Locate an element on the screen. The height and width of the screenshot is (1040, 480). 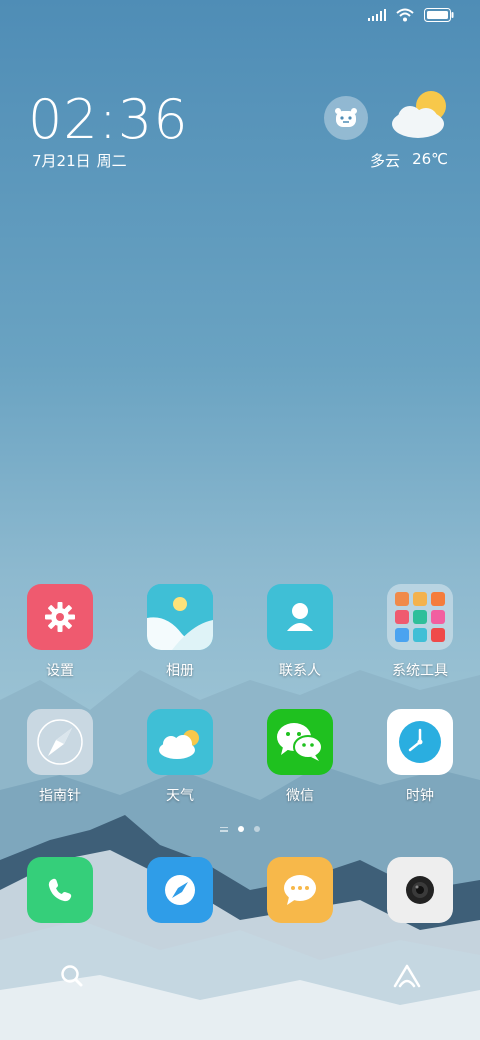
date-text: 7月21日 is located at coordinates (61, 161).